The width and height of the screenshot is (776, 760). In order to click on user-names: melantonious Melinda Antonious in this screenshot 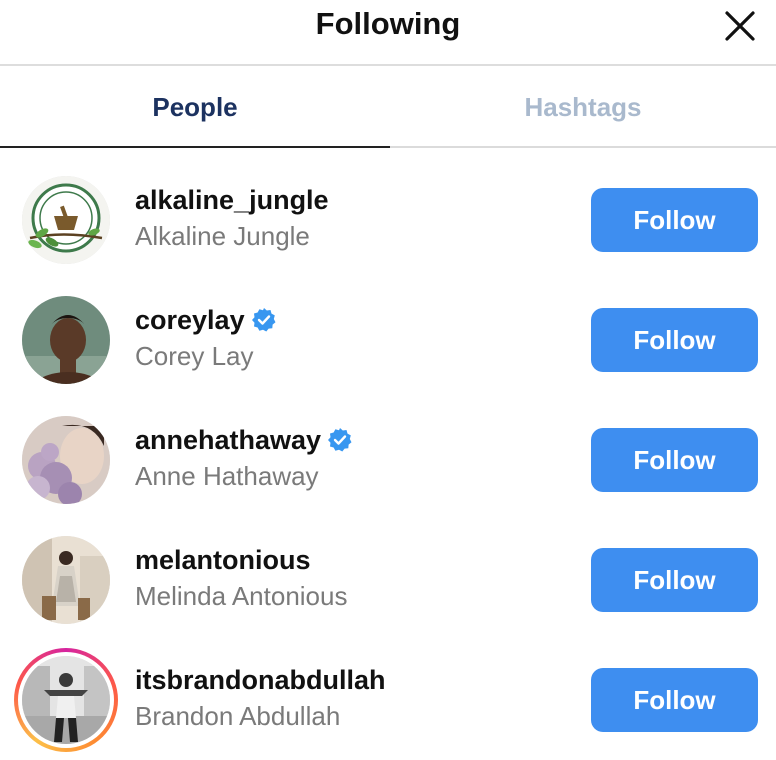, I will do `click(241, 578)`.